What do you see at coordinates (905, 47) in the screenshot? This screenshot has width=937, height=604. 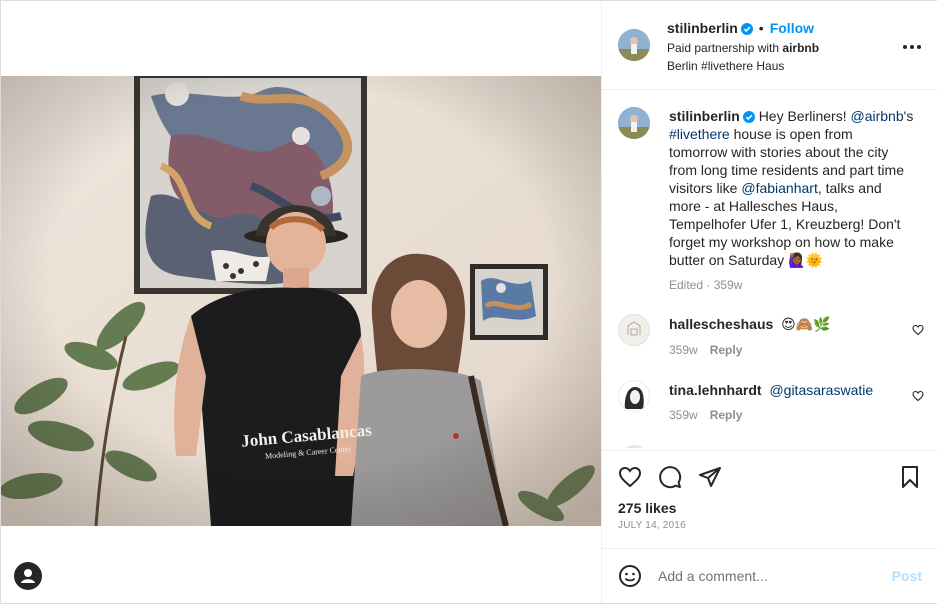 I see `more-options-icon` at bounding box center [905, 47].